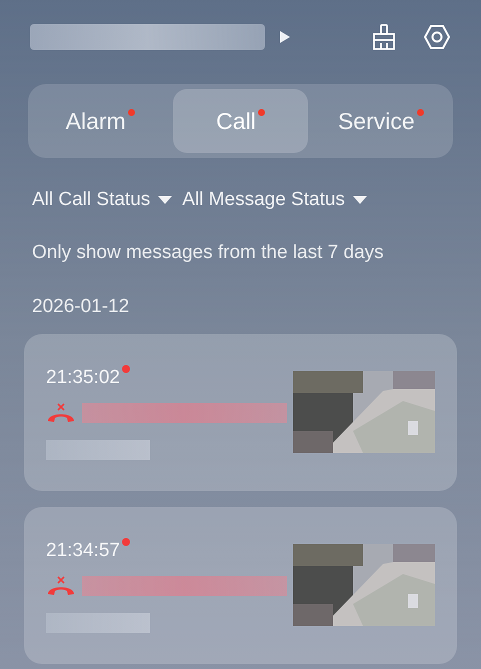  Describe the element at coordinates (285, 37) in the screenshot. I see `play-icon` at that location.